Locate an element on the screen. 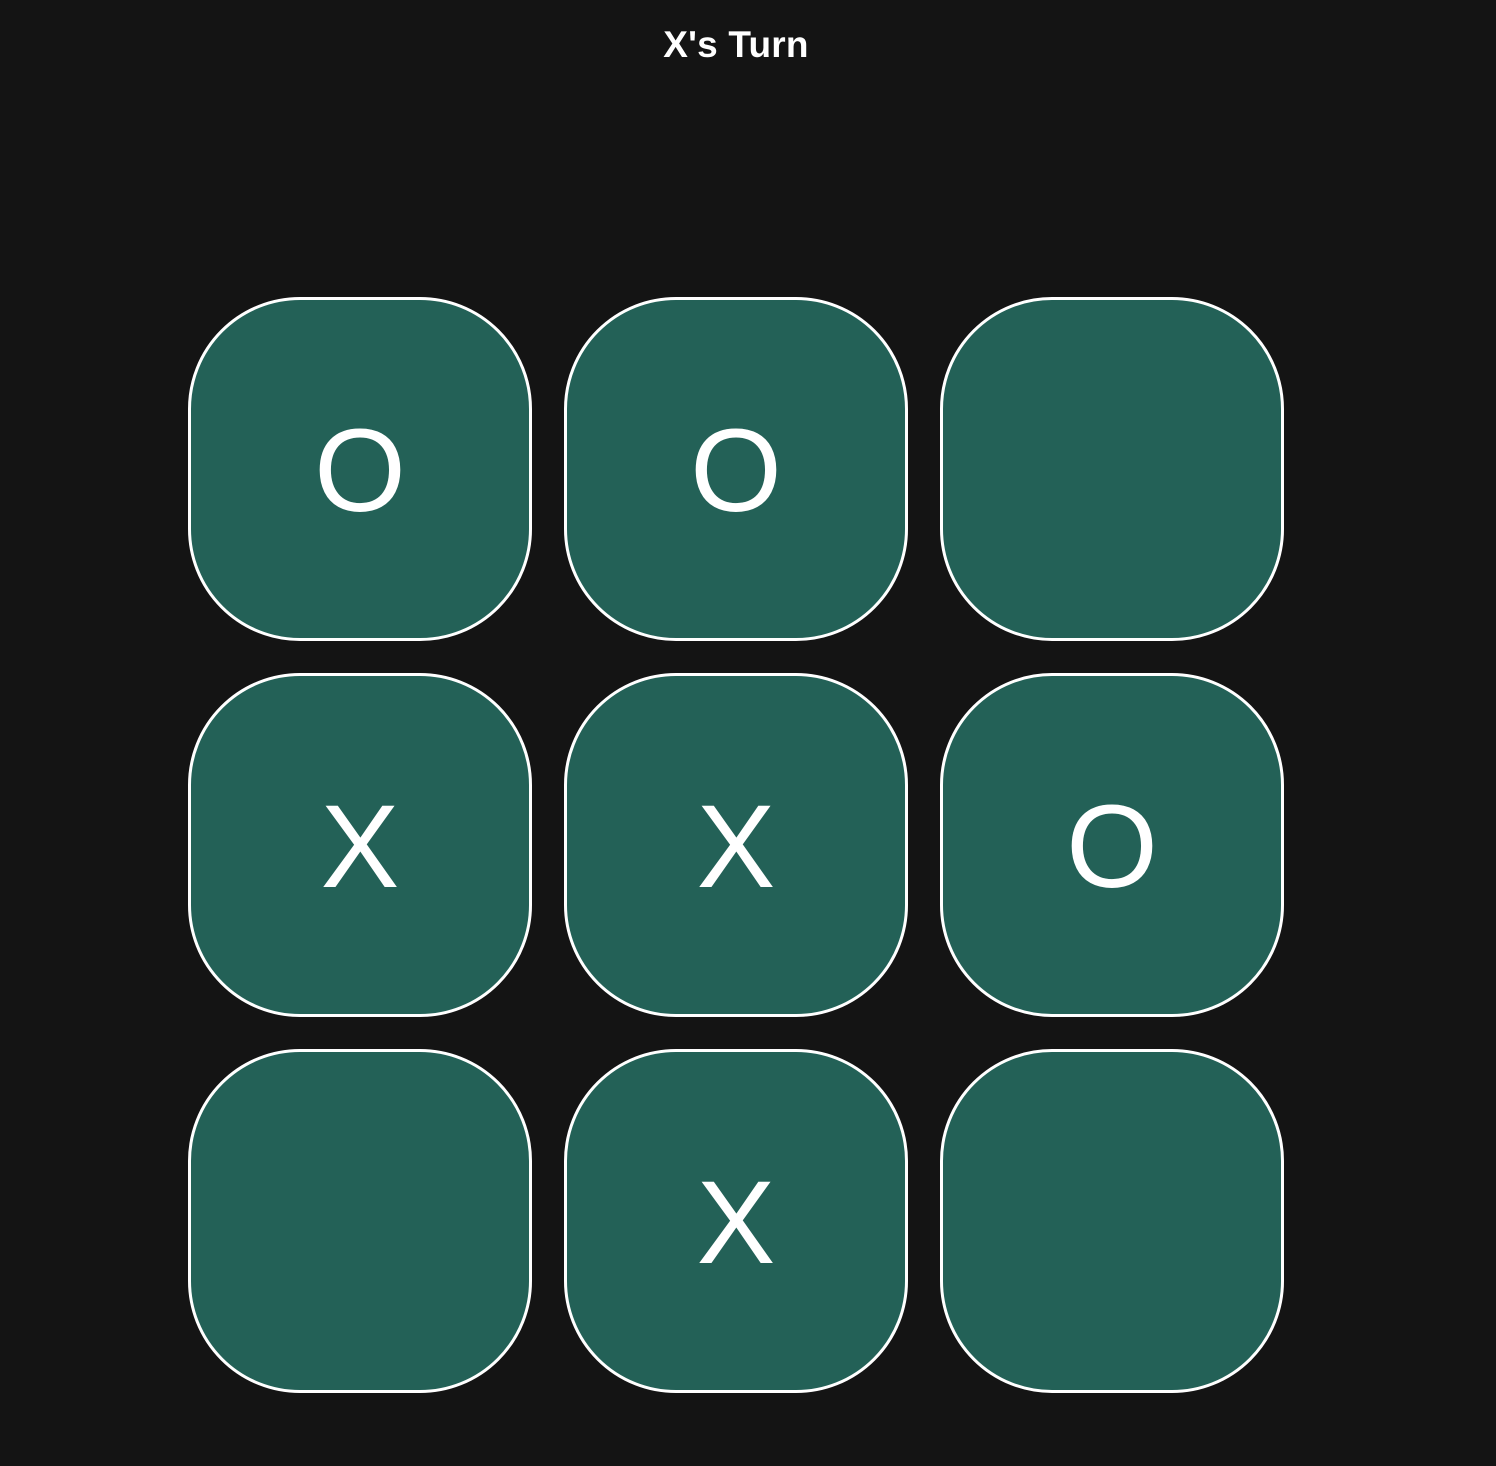 Image resolution: width=1496 pixels, height=1466 pixels. board-cell-r1-c3 is located at coordinates (1112, 469).